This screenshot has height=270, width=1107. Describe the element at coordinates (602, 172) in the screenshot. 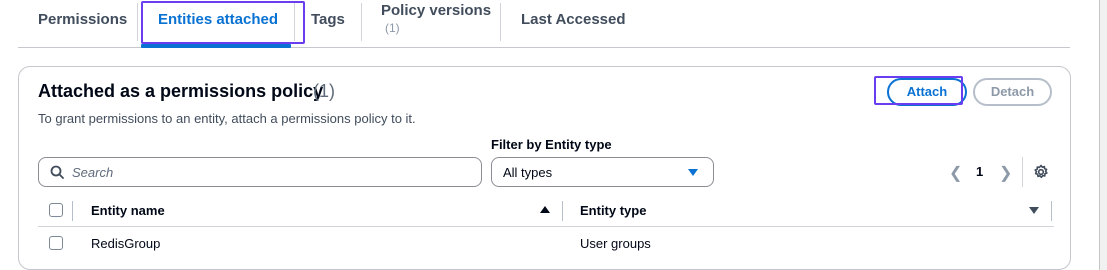

I see `entity-type-select: All types` at that location.